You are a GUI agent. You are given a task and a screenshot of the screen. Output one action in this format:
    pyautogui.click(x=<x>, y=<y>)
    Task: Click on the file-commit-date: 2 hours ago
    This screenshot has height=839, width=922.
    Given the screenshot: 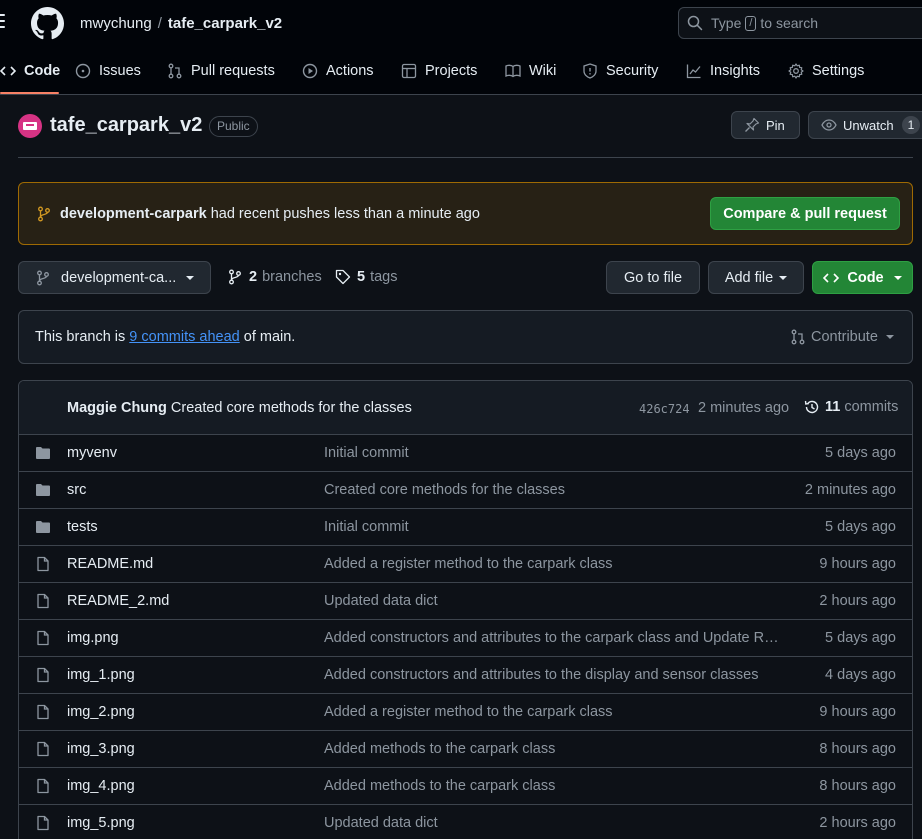 What is the action you would take?
    pyautogui.click(x=857, y=601)
    